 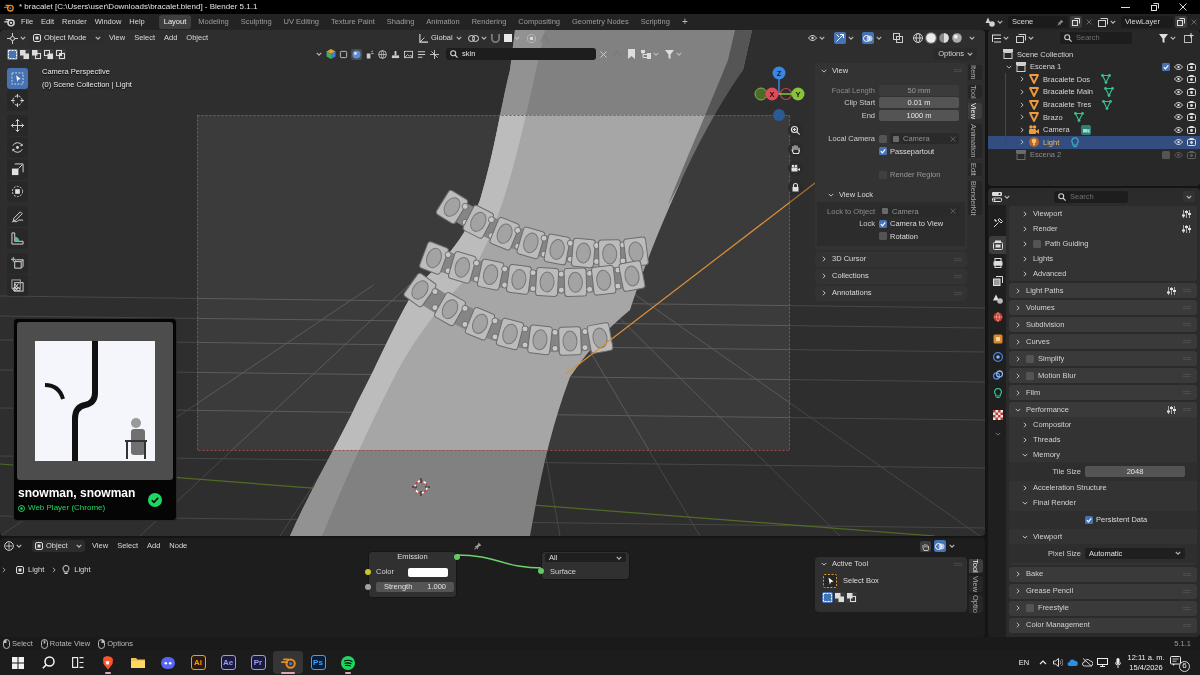 I want to click on taskbar-app-button: Ps, so click(x=318, y=662).